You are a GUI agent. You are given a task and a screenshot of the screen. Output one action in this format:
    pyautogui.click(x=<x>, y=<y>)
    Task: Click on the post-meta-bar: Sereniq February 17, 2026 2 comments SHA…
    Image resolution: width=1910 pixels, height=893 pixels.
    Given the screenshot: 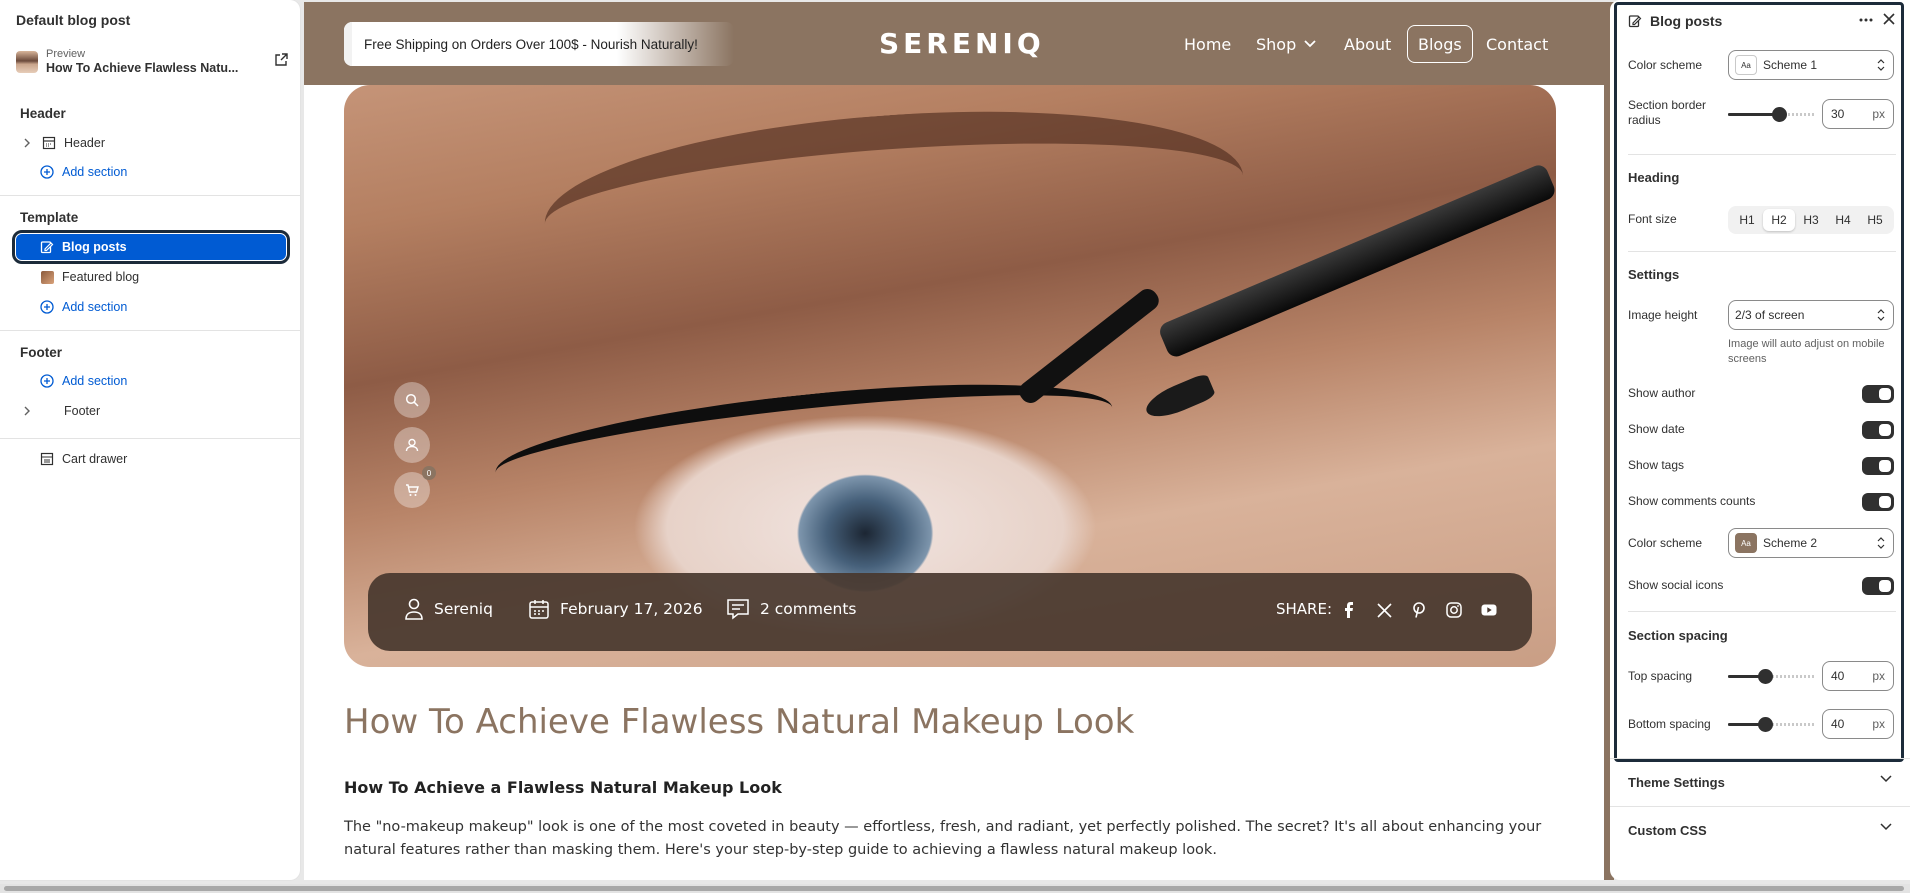 What is the action you would take?
    pyautogui.click(x=950, y=612)
    